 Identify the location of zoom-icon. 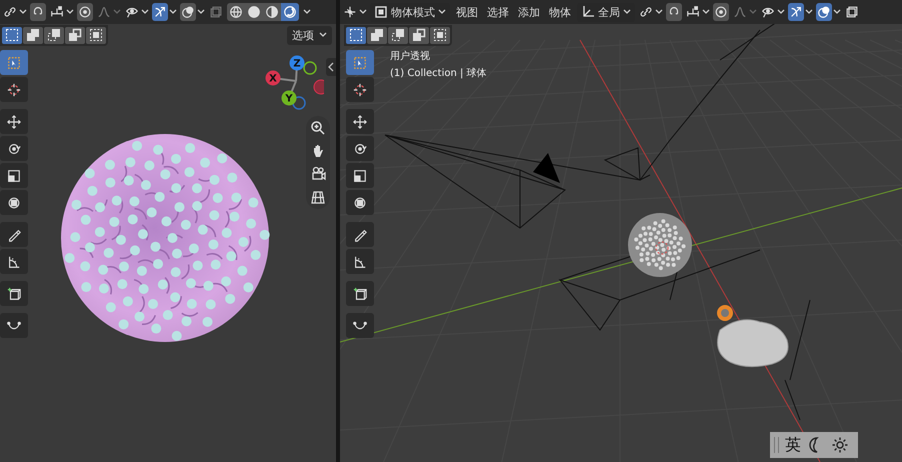
(318, 128).